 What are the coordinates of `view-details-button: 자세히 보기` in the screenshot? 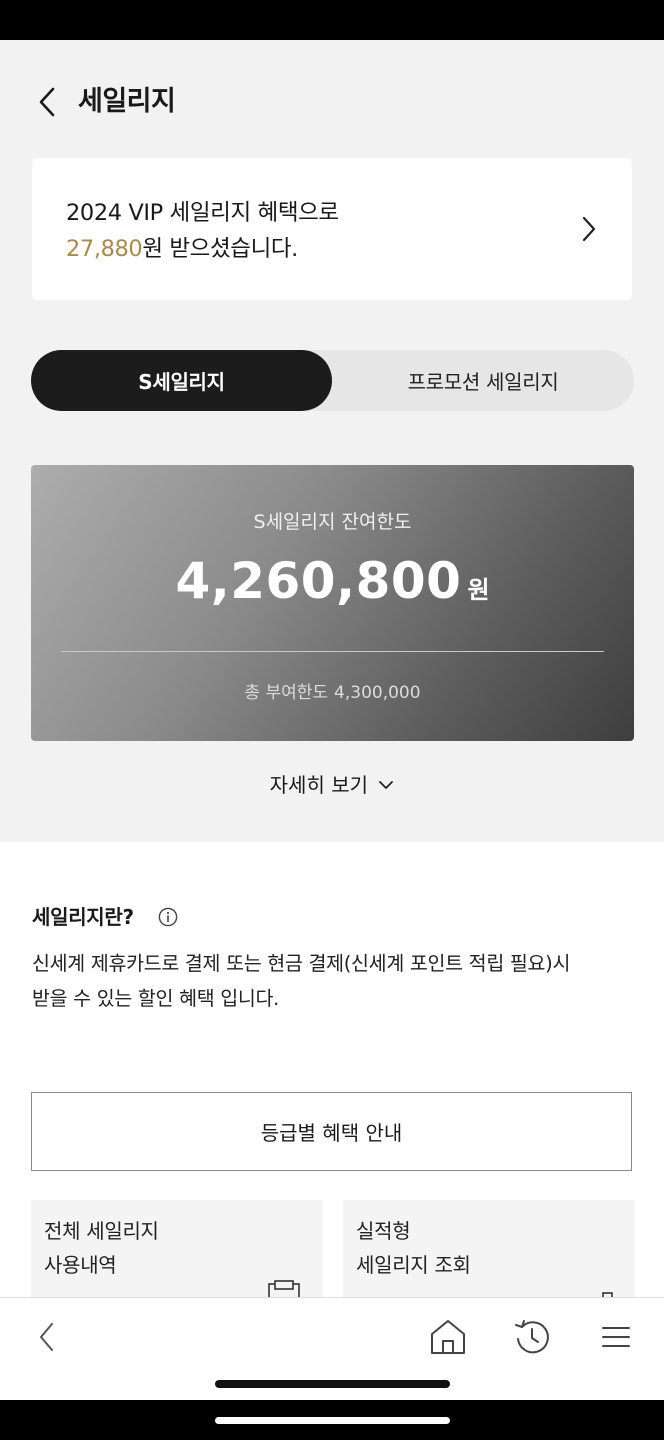 It's located at (332, 785).